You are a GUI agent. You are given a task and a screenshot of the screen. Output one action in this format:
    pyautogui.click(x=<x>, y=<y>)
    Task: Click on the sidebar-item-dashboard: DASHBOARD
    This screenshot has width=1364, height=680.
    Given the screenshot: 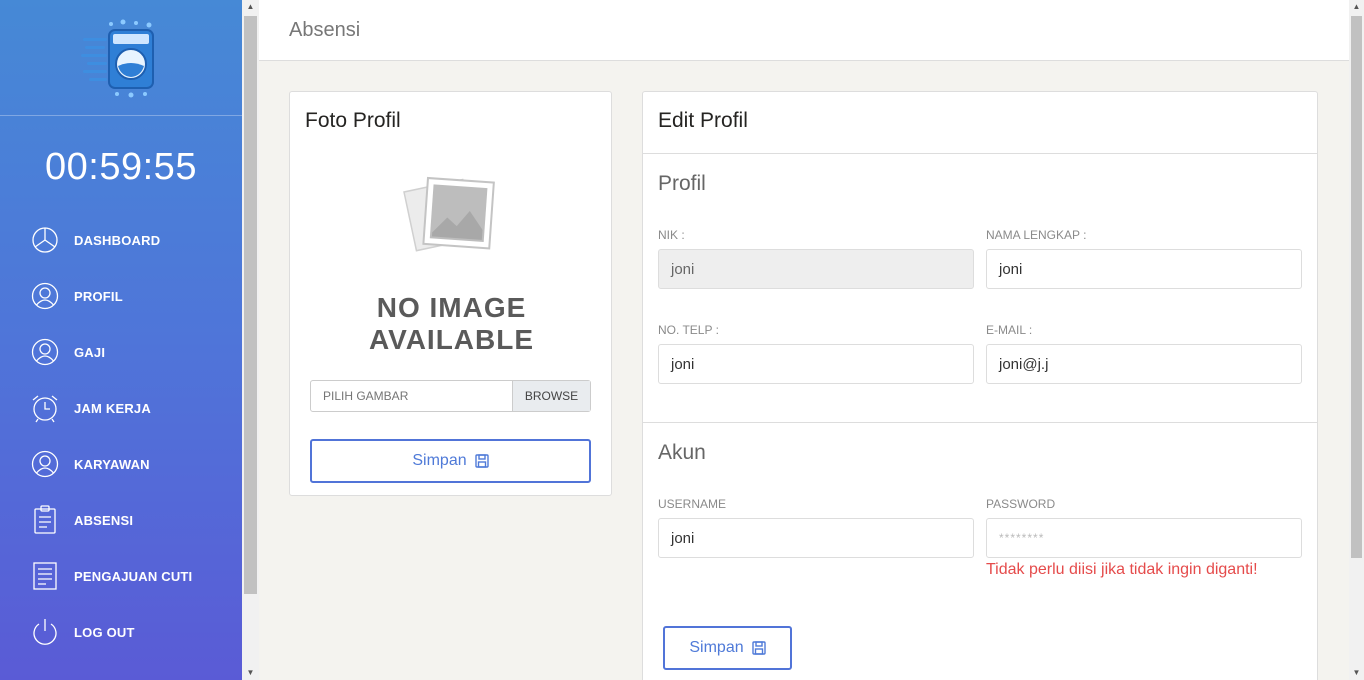 What is the action you would take?
    pyautogui.click(x=121, y=240)
    